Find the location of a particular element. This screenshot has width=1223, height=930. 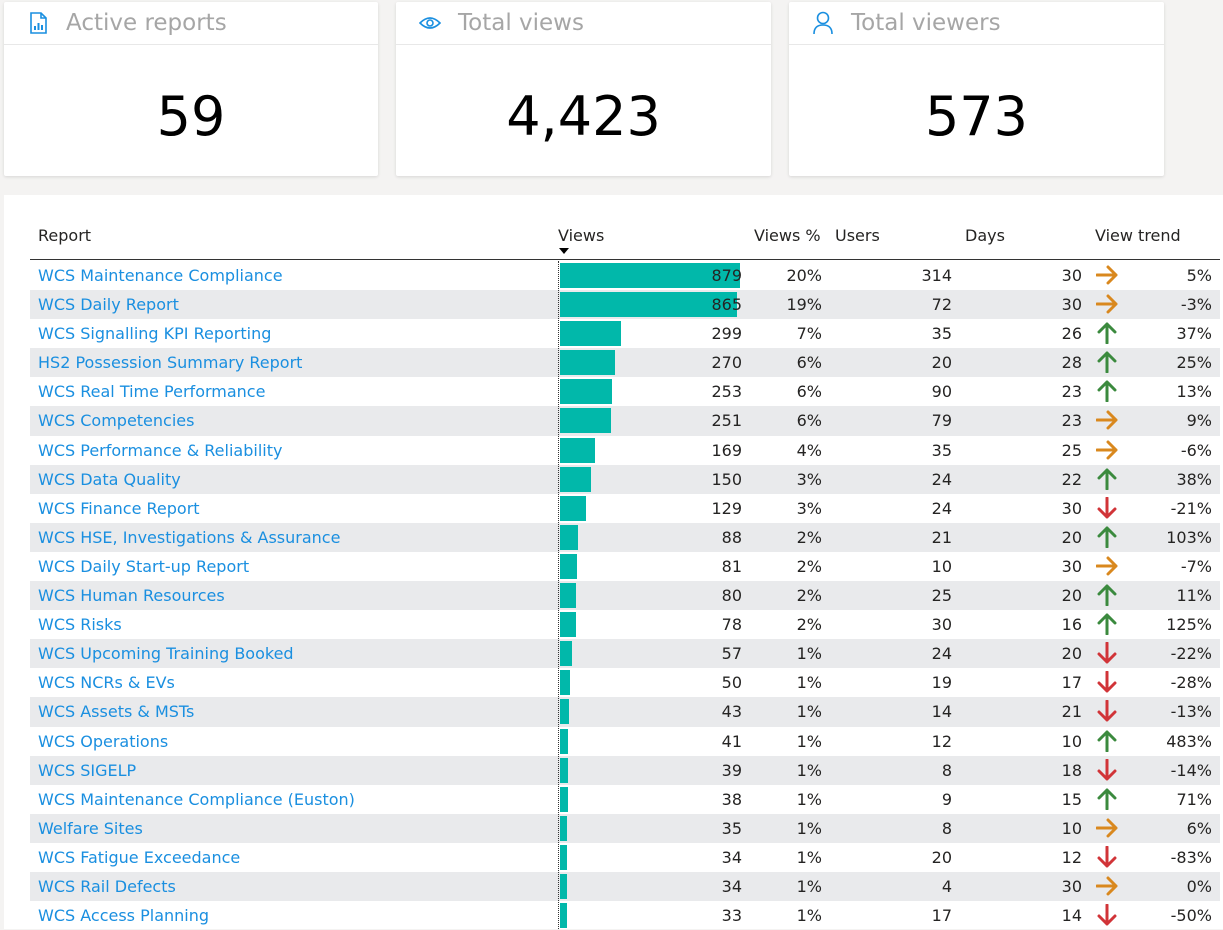

days-value: 20 is located at coordinates (1071, 537).